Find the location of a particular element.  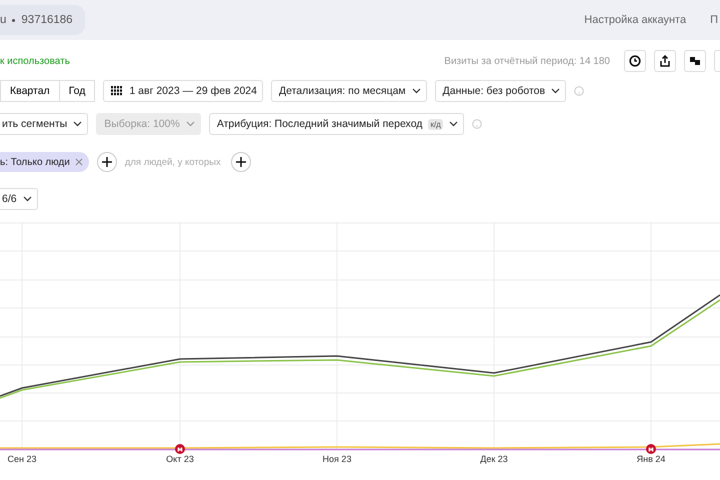

counter-pill: u 93716186 is located at coordinates (42, 20).